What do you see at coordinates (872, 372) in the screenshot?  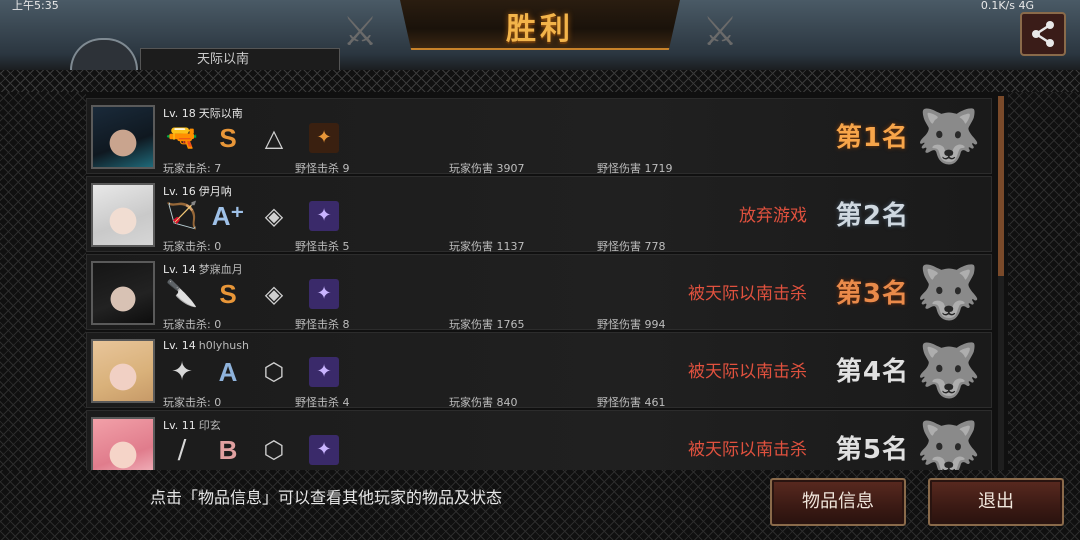 I see `rank-label: 第4名` at bounding box center [872, 372].